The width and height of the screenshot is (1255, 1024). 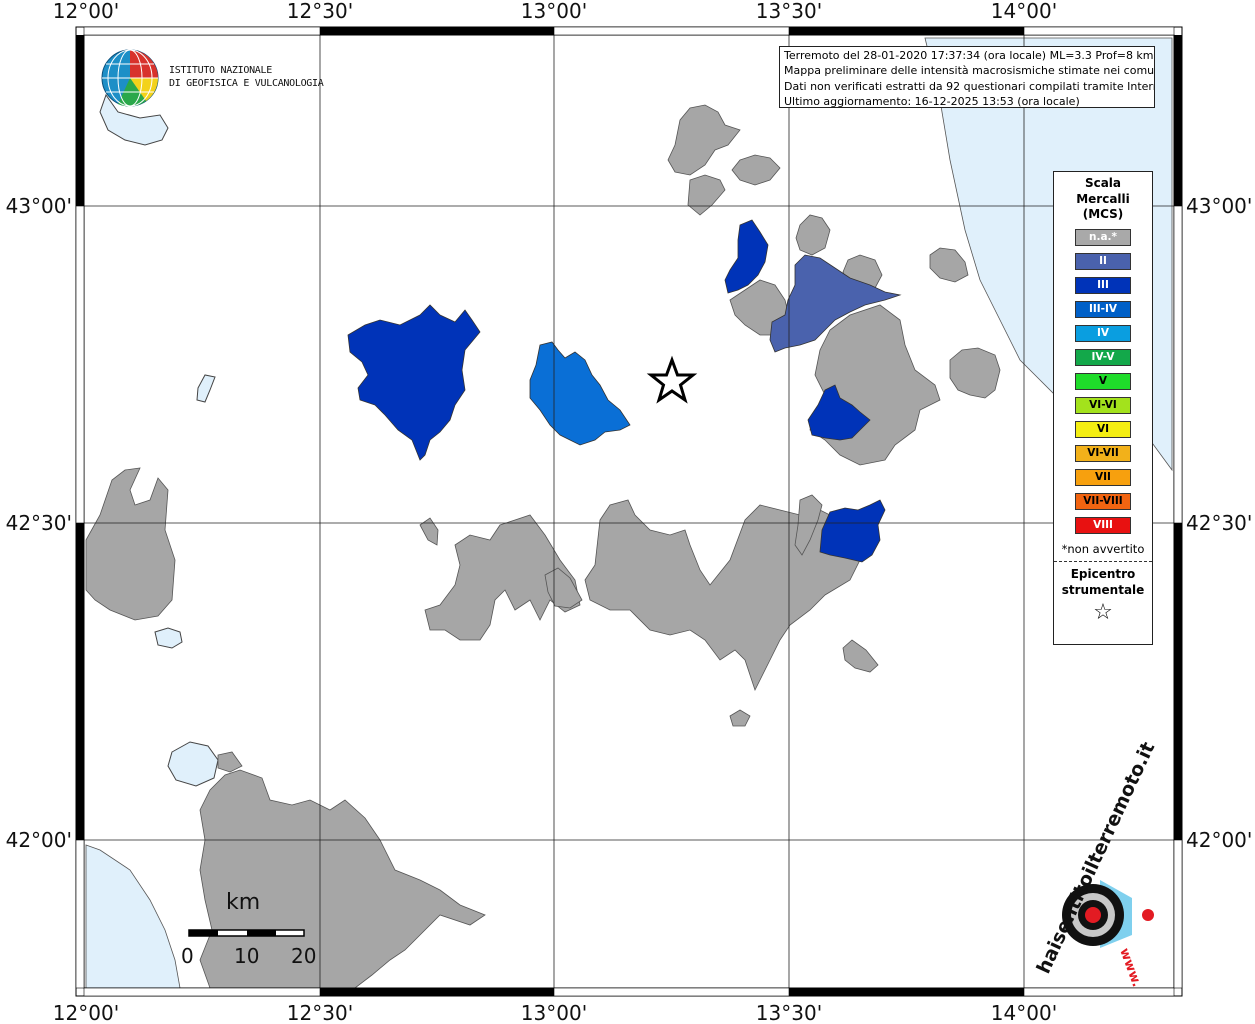 I want to click on epicenter-star-icon, so click(x=672, y=379).